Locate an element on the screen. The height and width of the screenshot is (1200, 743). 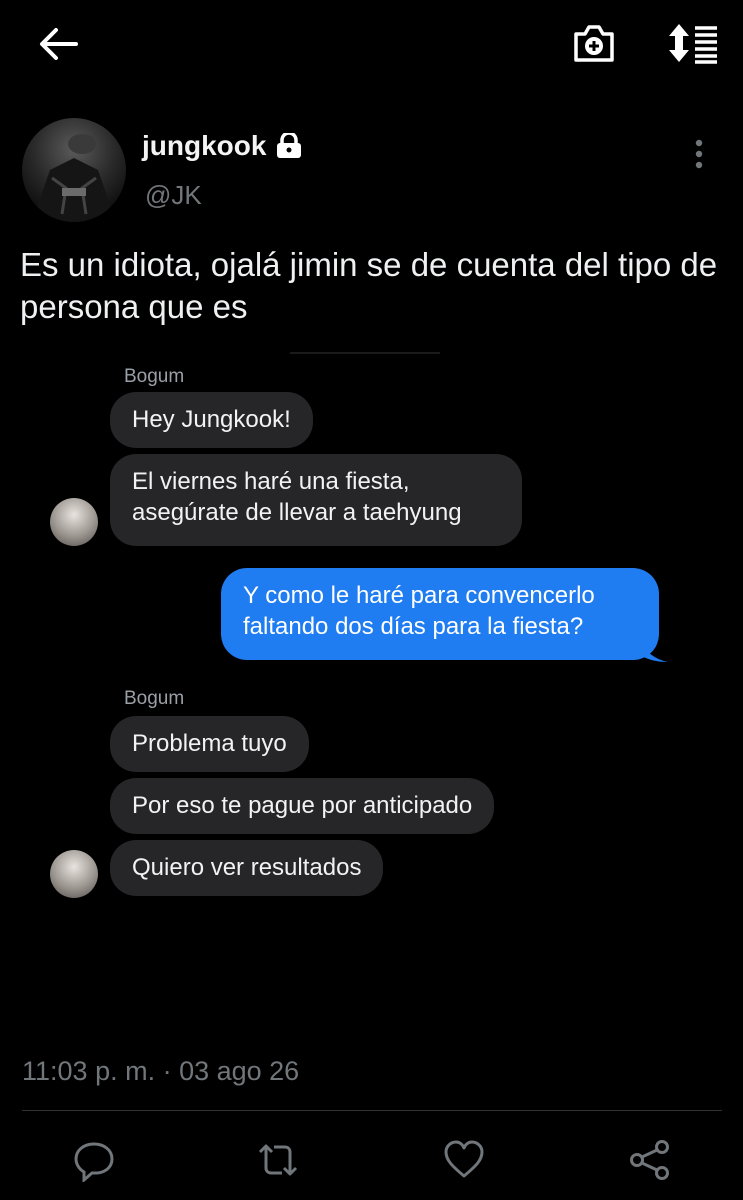
back-arrow-icon is located at coordinates (58, 44).